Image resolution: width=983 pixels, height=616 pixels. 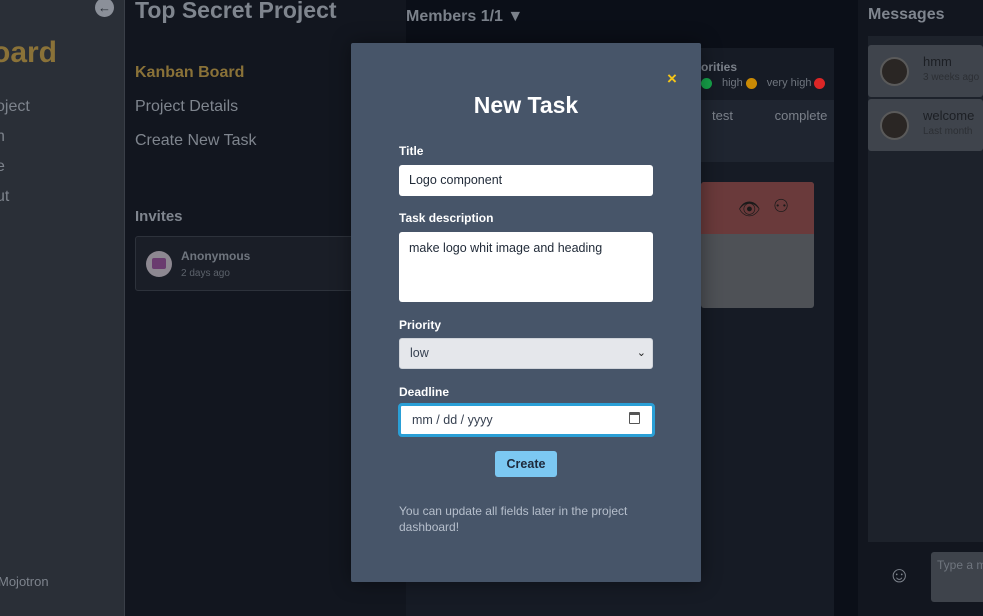 I want to click on calendar-icon, so click(x=634, y=418).